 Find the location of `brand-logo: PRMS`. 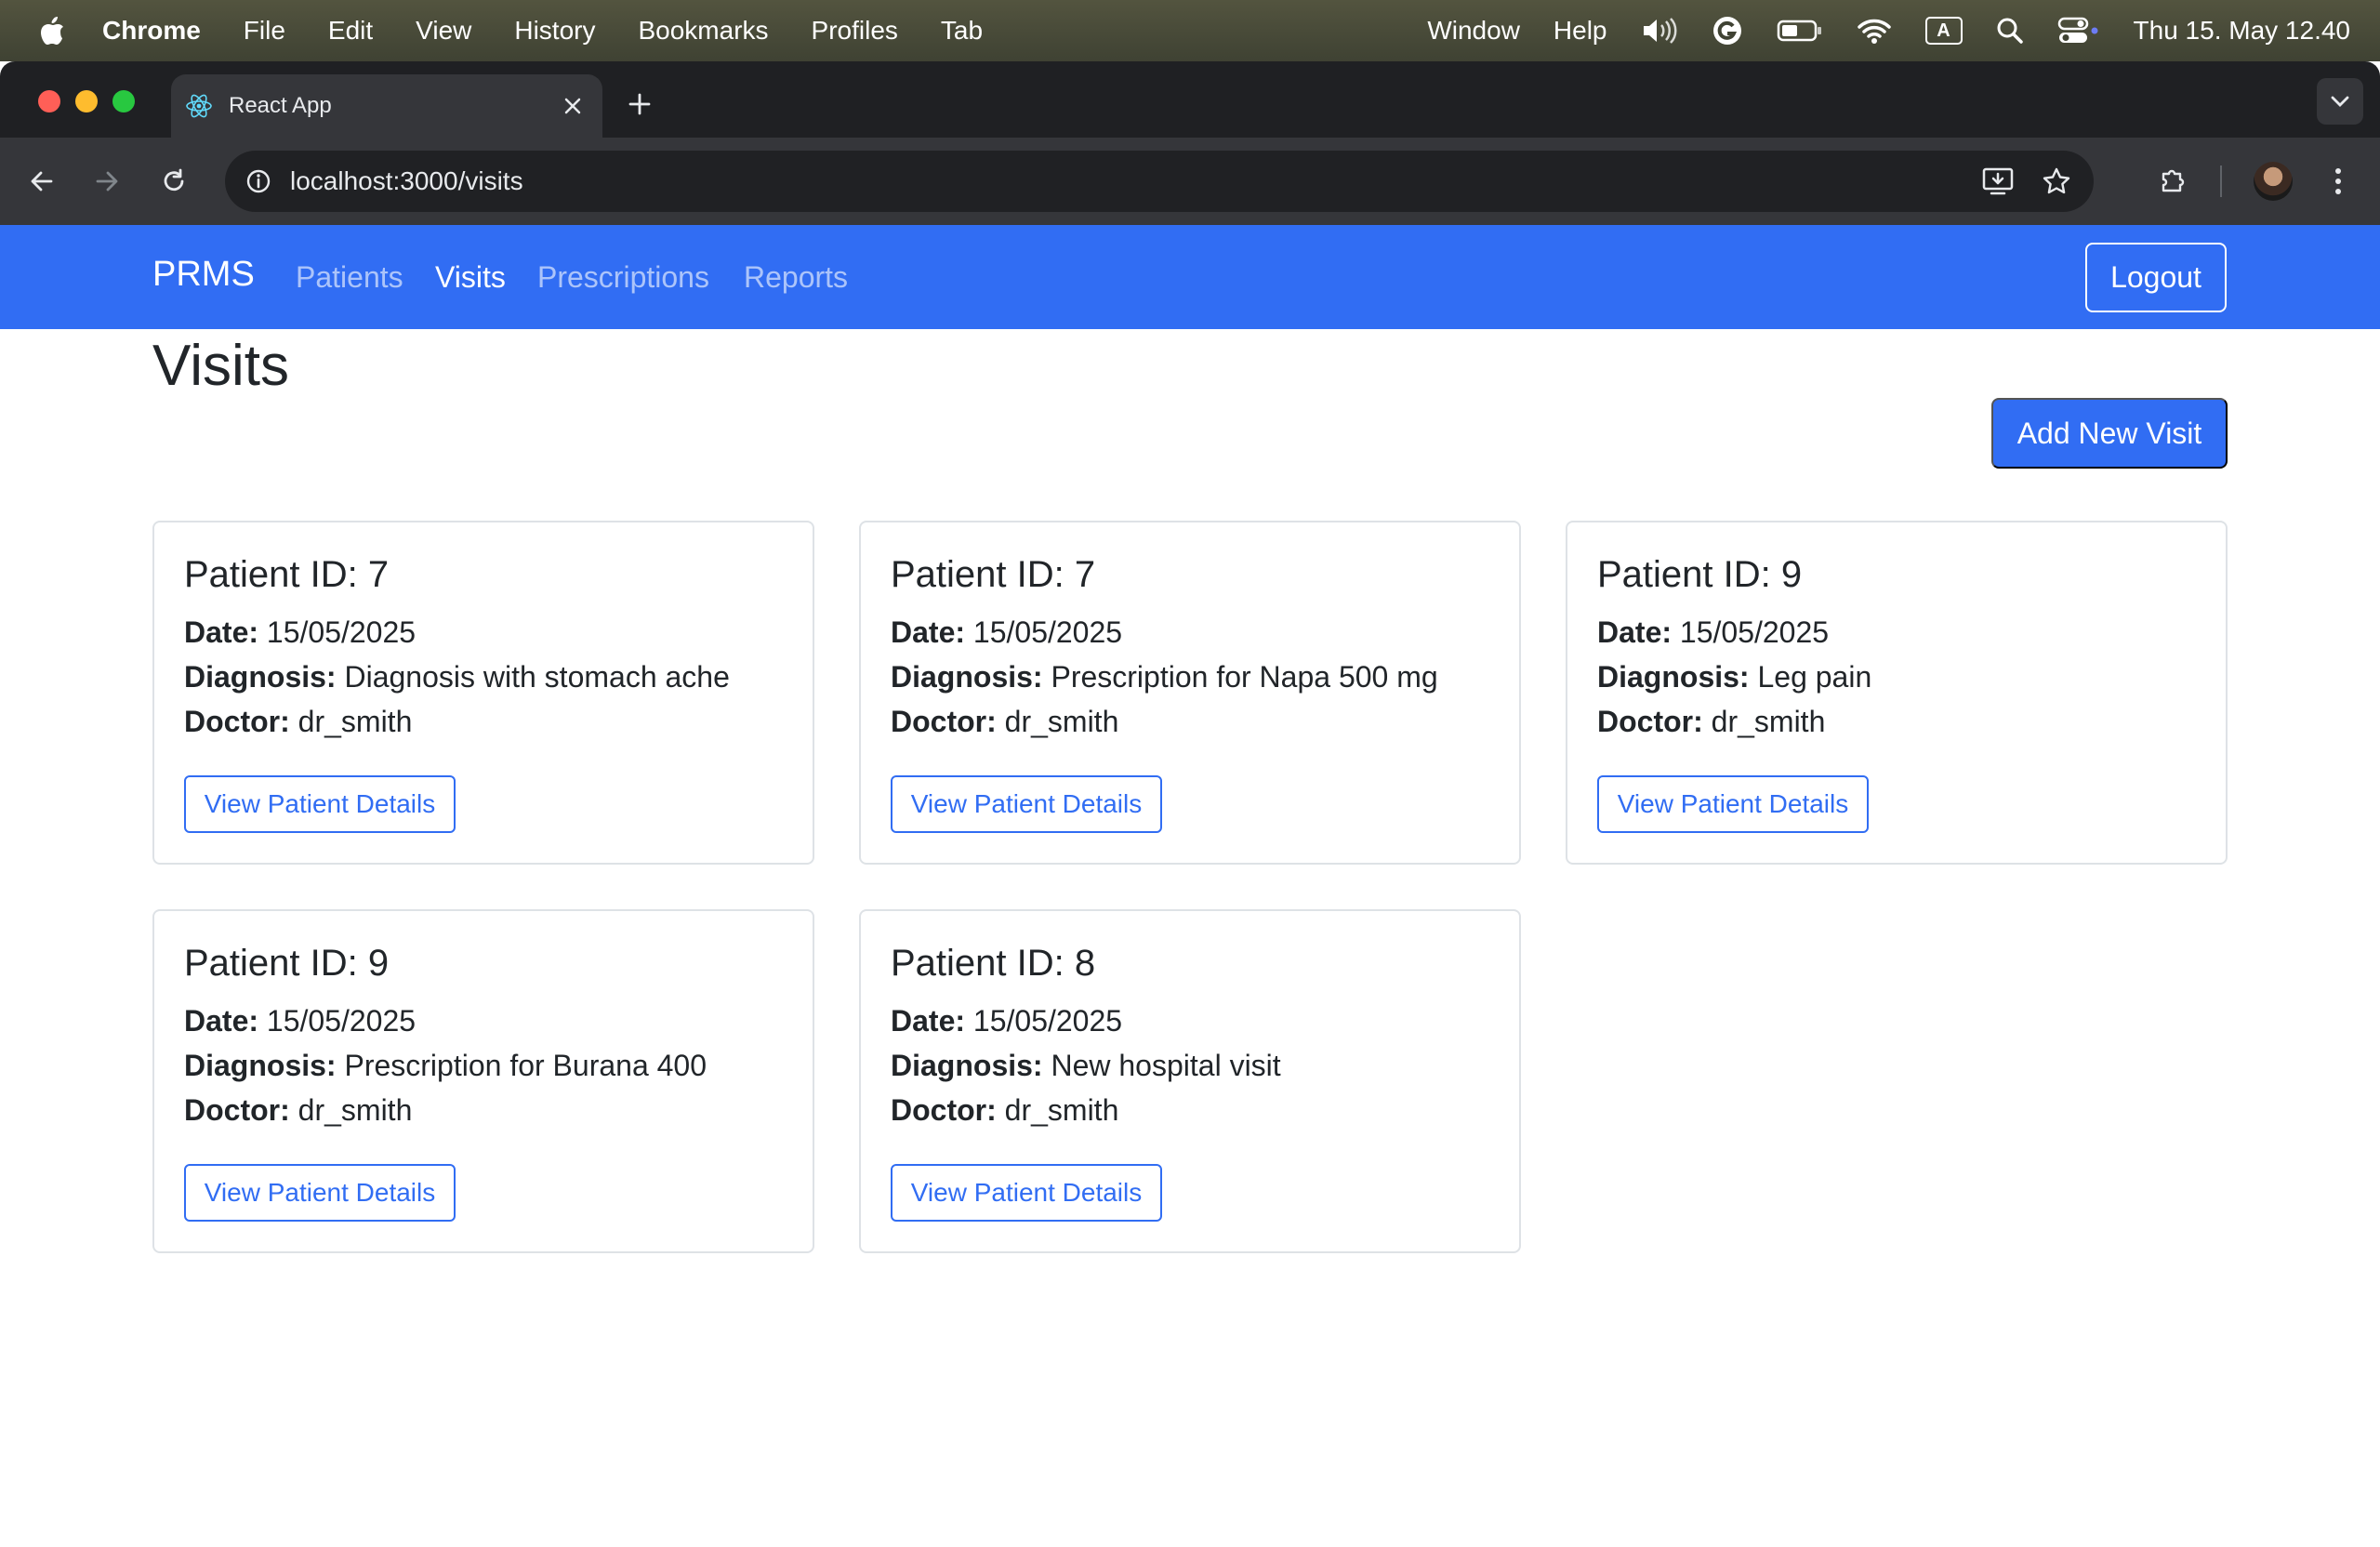

brand-logo: PRMS is located at coordinates (203, 275).